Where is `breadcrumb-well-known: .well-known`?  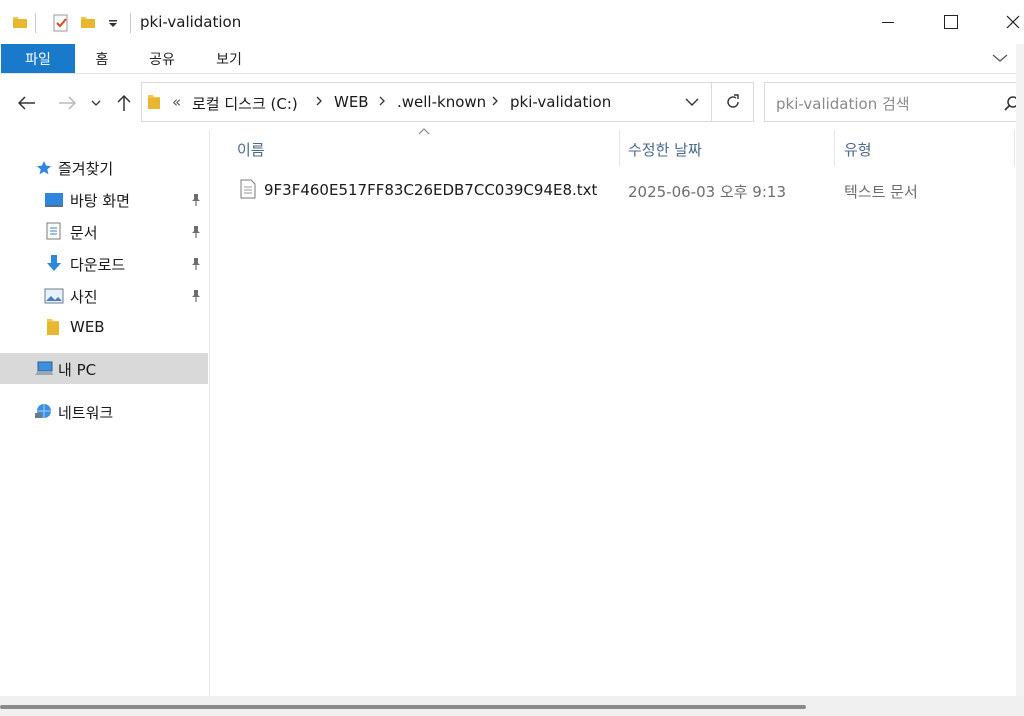
breadcrumb-well-known: .well-known is located at coordinates (441, 102).